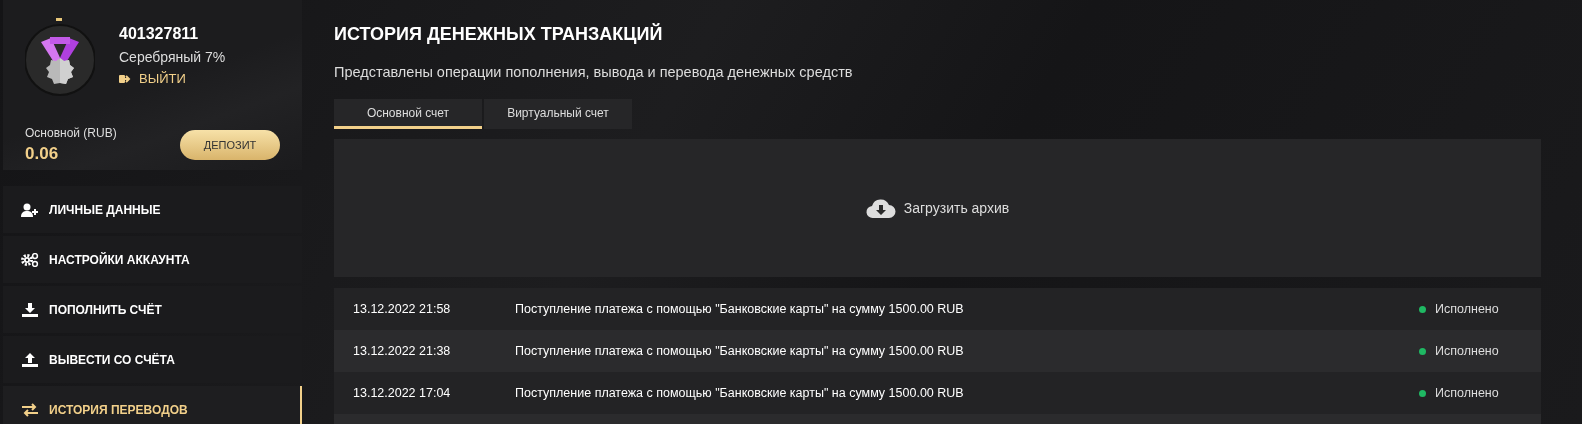  Describe the element at coordinates (880, 208) in the screenshot. I see `cloud-download-icon` at that location.